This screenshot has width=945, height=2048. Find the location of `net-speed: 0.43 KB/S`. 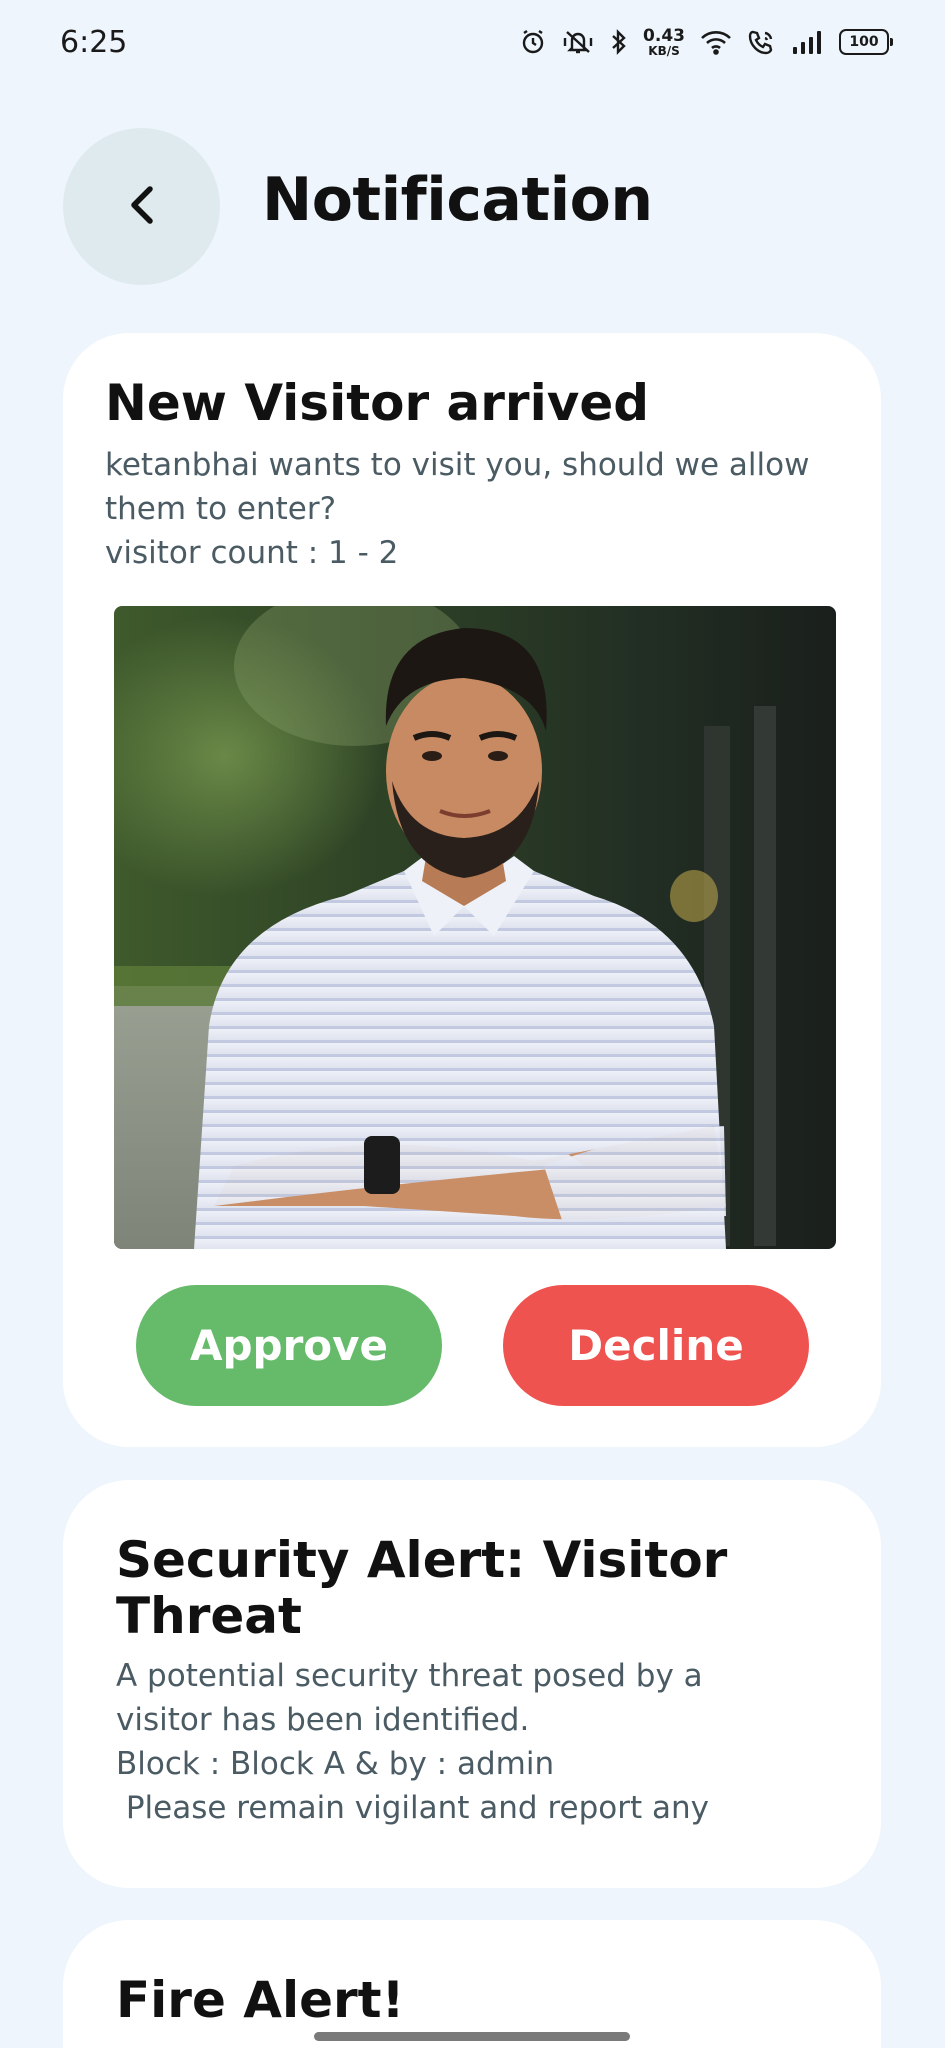

net-speed: 0.43 KB/S is located at coordinates (664, 41).